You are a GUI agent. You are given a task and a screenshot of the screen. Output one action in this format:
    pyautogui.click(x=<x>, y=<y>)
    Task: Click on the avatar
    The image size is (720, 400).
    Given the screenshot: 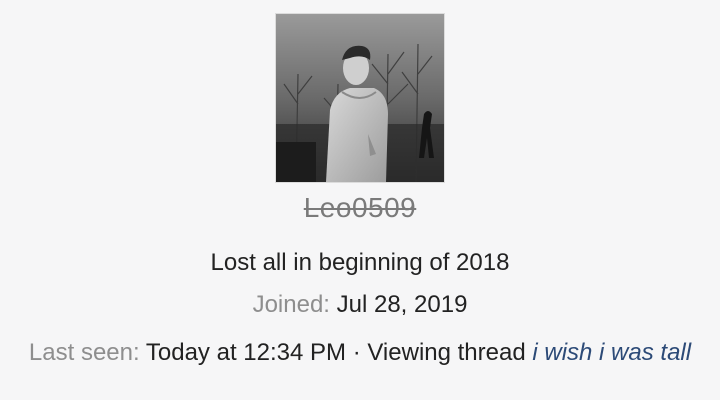 What is the action you would take?
    pyautogui.click(x=360, y=98)
    